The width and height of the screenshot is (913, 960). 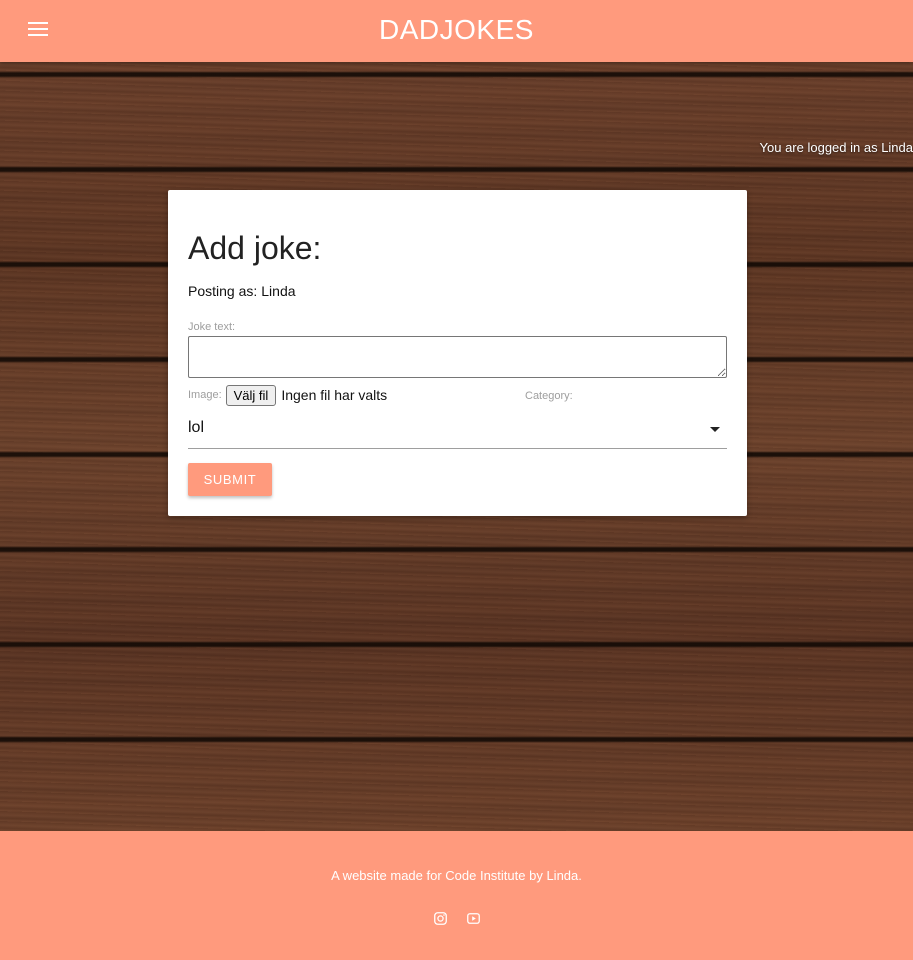 What do you see at coordinates (457, 918) in the screenshot?
I see `social-links` at bounding box center [457, 918].